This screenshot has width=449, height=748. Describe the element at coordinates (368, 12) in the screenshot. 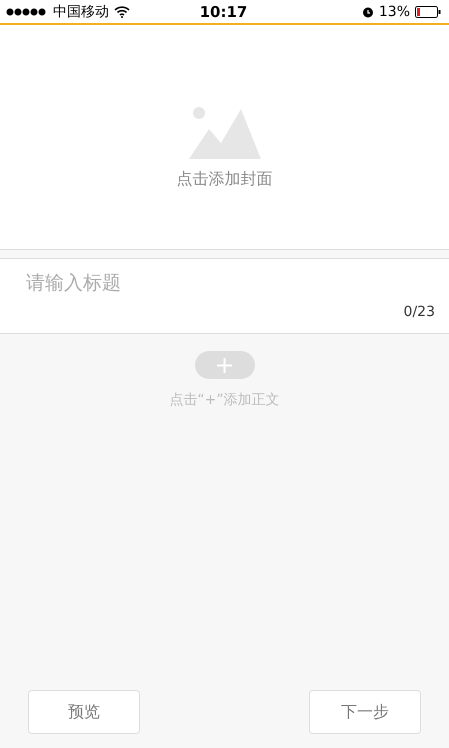

I see `alarm-icon` at that location.